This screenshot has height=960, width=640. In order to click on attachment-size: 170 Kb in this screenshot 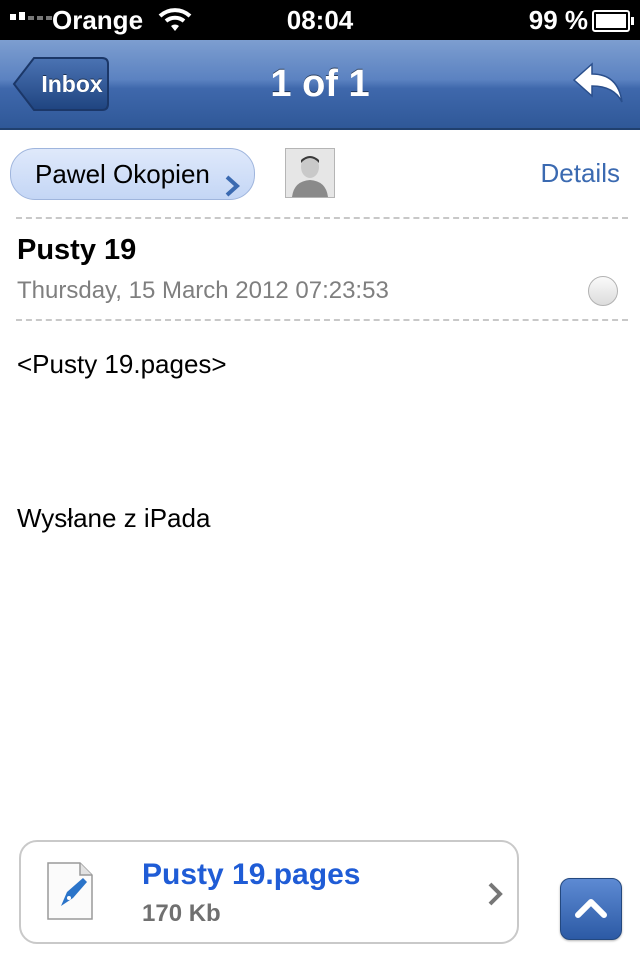, I will do `click(181, 913)`.